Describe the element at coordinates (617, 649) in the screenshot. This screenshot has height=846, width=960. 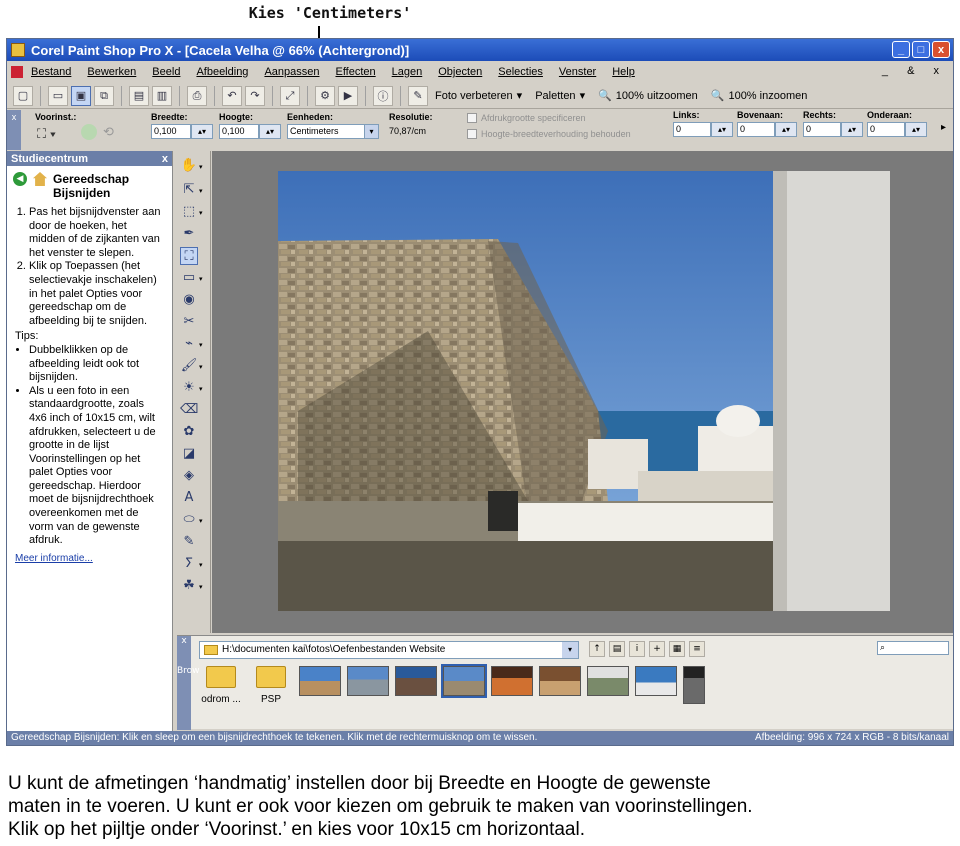
I see `folders-icon: ▤` at that location.